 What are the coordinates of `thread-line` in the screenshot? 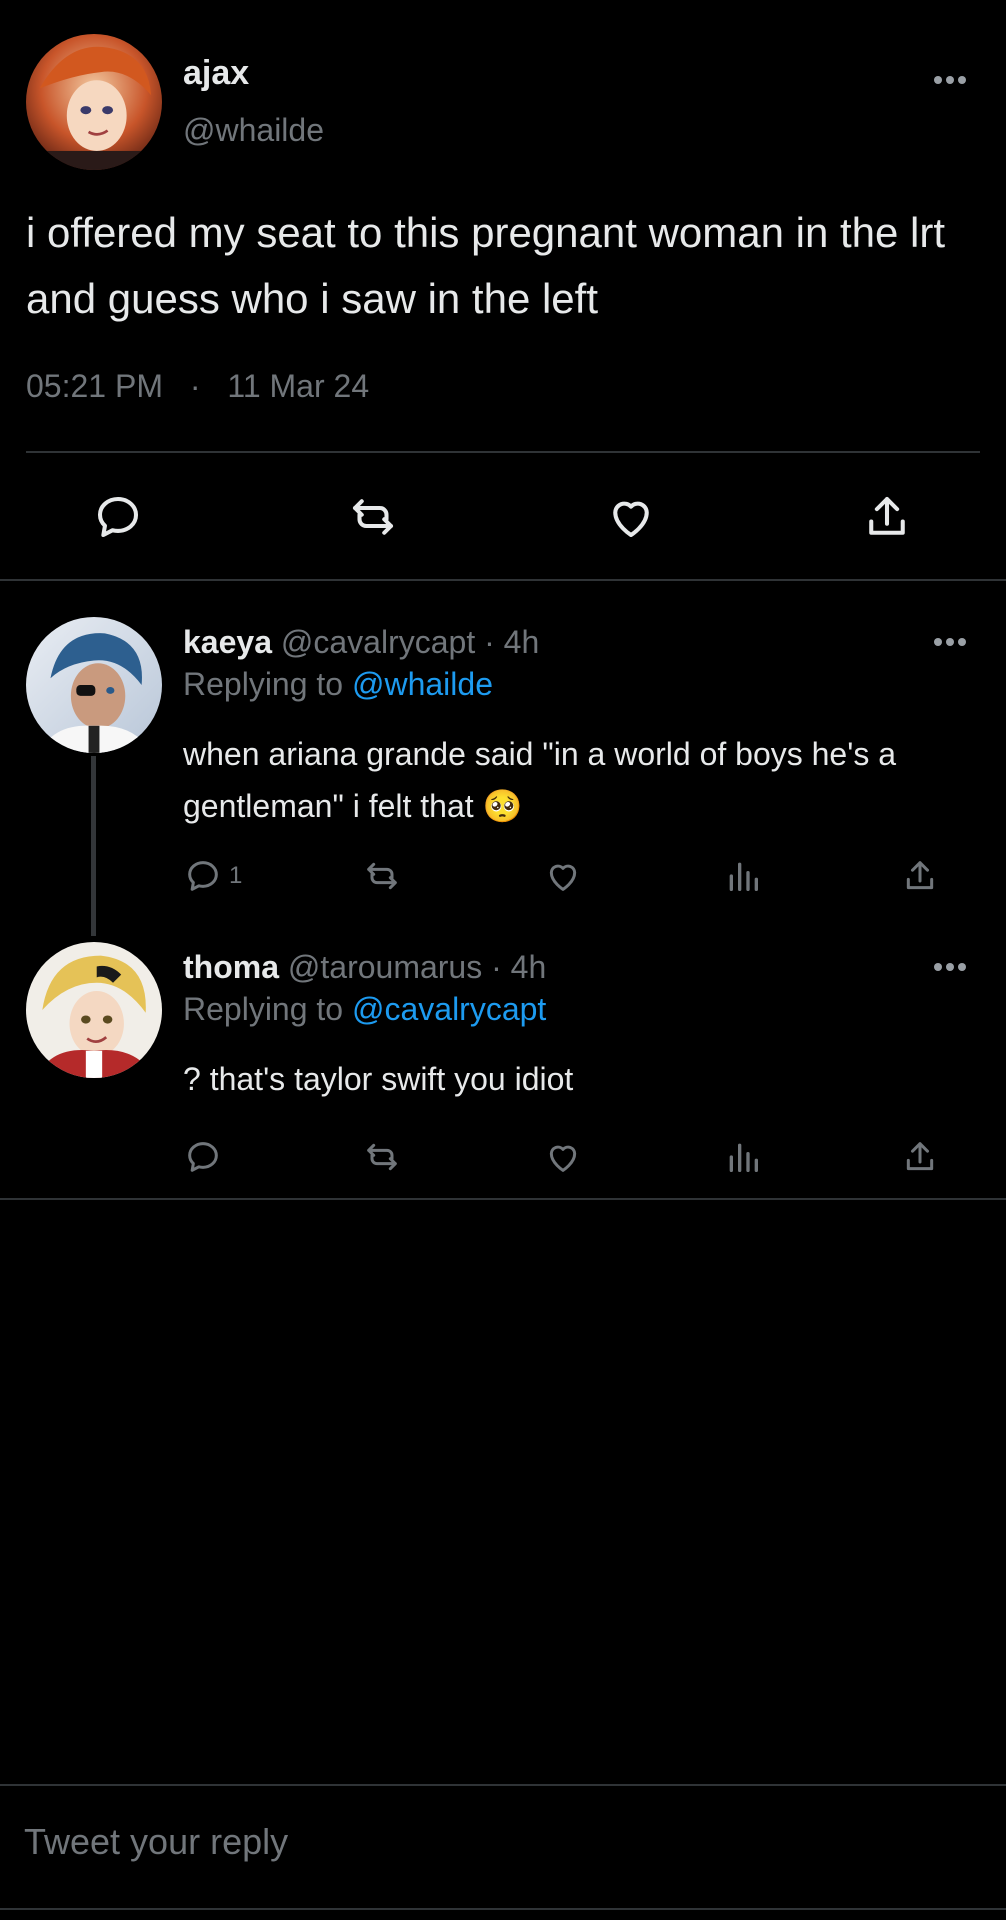 It's located at (93, 846).